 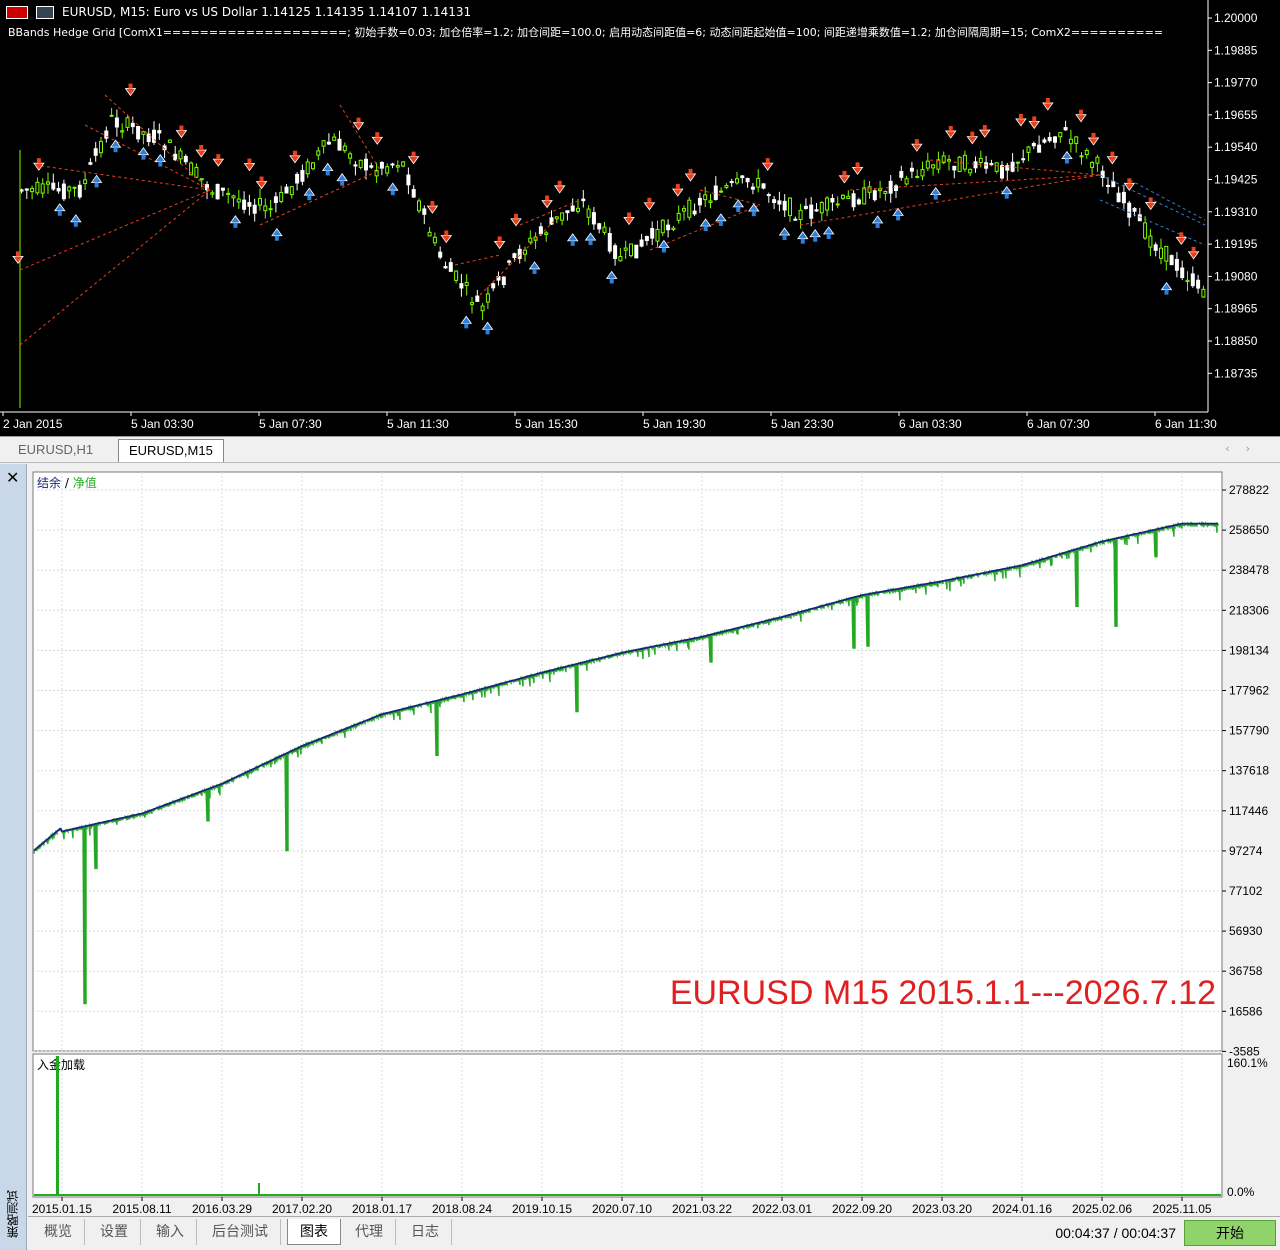 I want to click on y-tick-label: 16586, so click(x=1246, y=1011).